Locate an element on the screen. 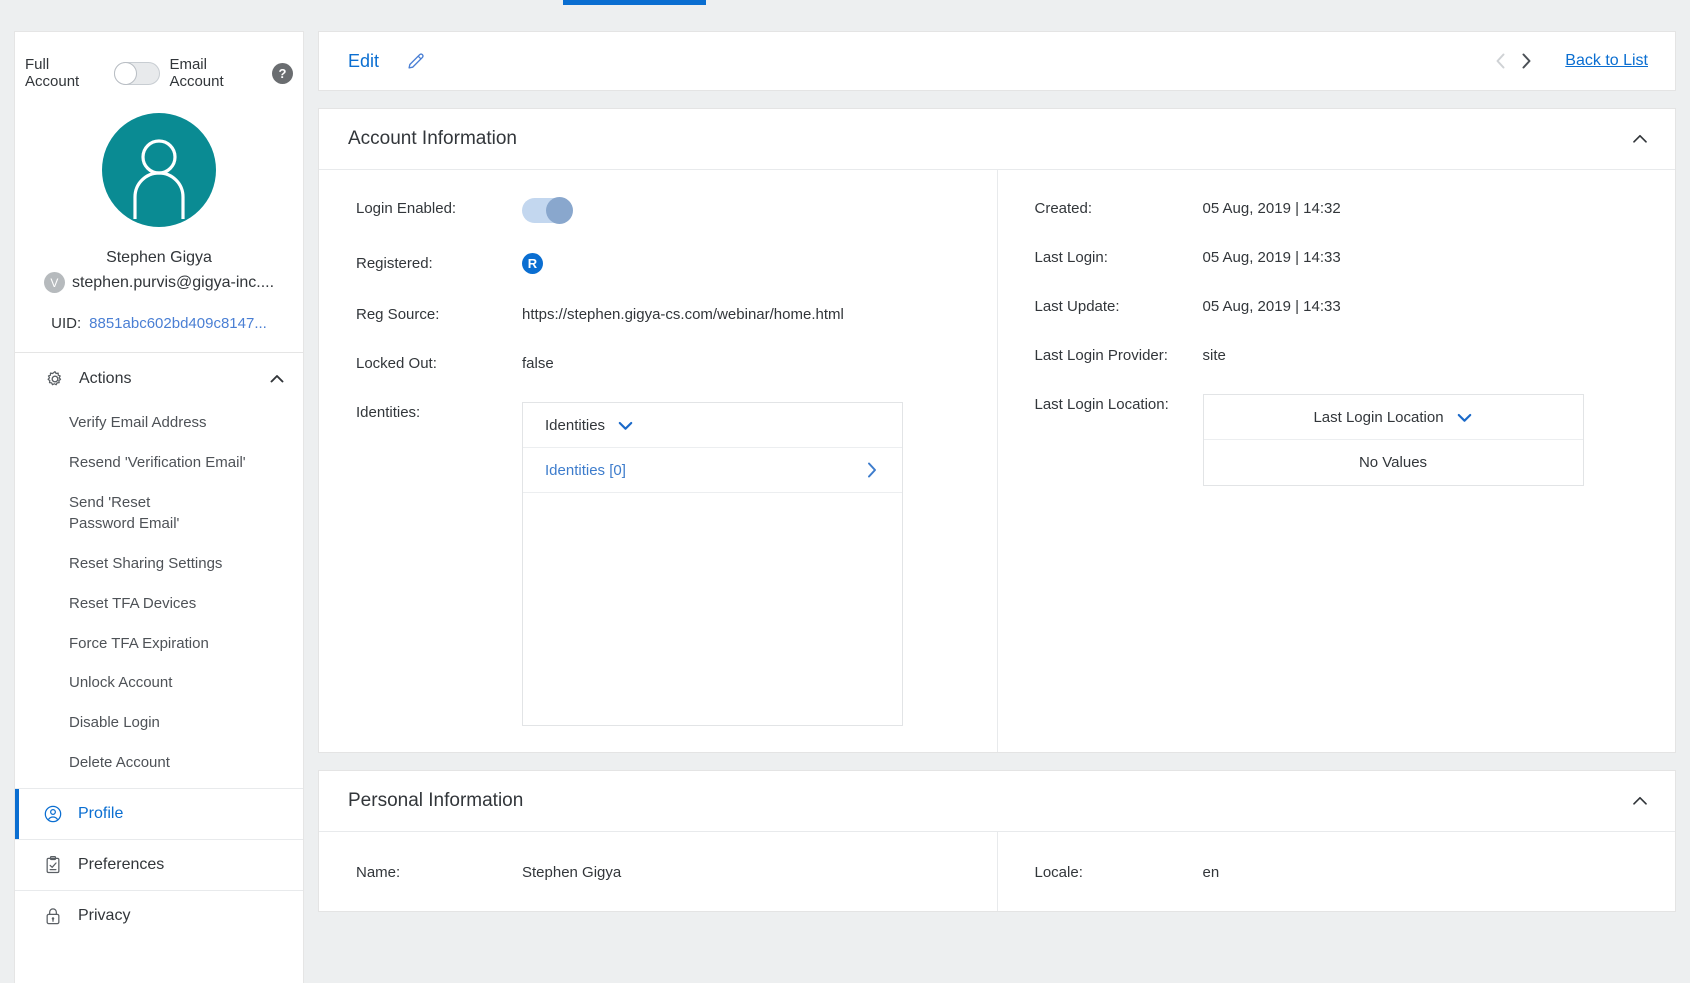 The height and width of the screenshot is (983, 1690). edit-button: Edit is located at coordinates (363, 61).